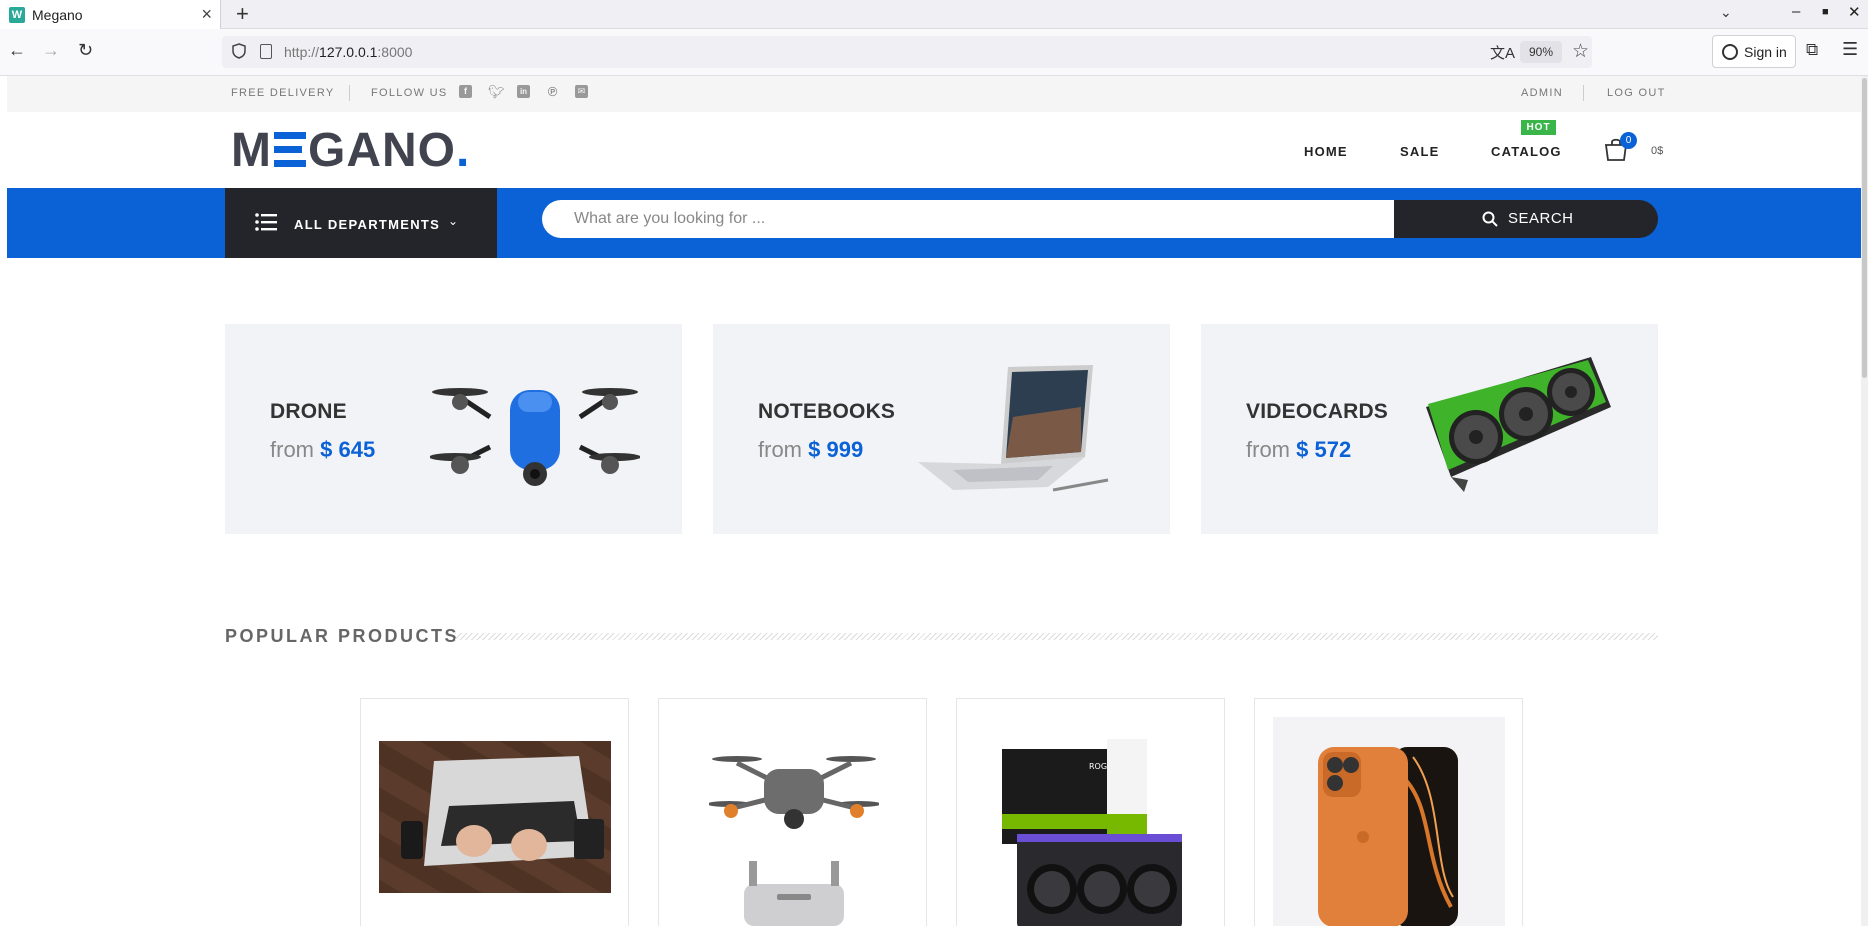 The image size is (1868, 926). What do you see at coordinates (1812, 50) in the screenshot?
I see `extensions-icon: ⧉` at bounding box center [1812, 50].